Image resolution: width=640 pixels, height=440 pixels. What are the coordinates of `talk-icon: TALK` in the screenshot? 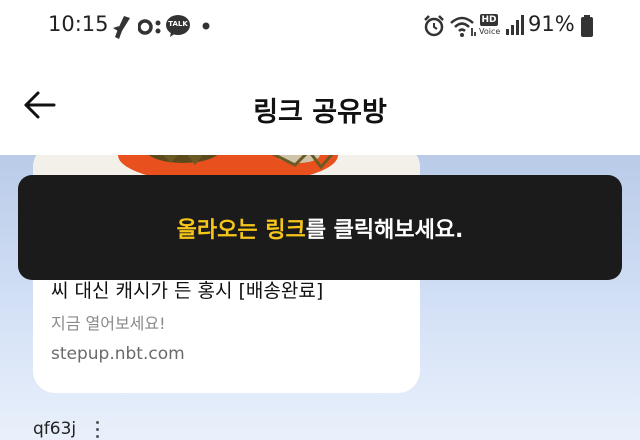 It's located at (178, 26).